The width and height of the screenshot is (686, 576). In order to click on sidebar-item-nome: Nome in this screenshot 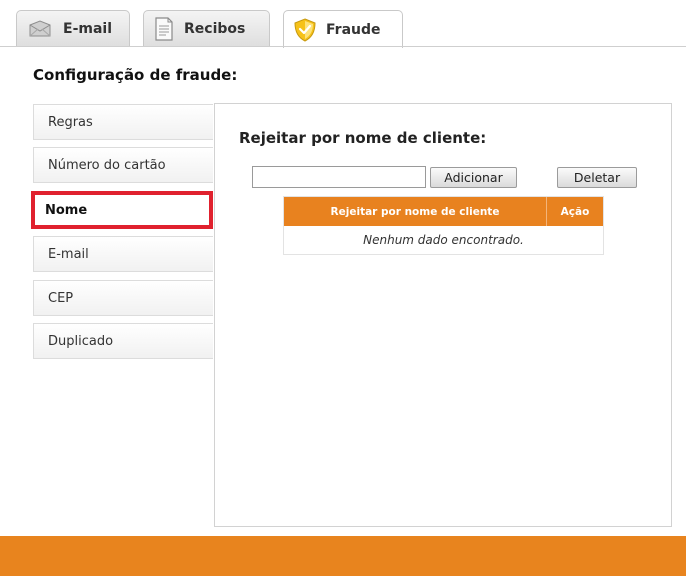, I will do `click(122, 210)`.